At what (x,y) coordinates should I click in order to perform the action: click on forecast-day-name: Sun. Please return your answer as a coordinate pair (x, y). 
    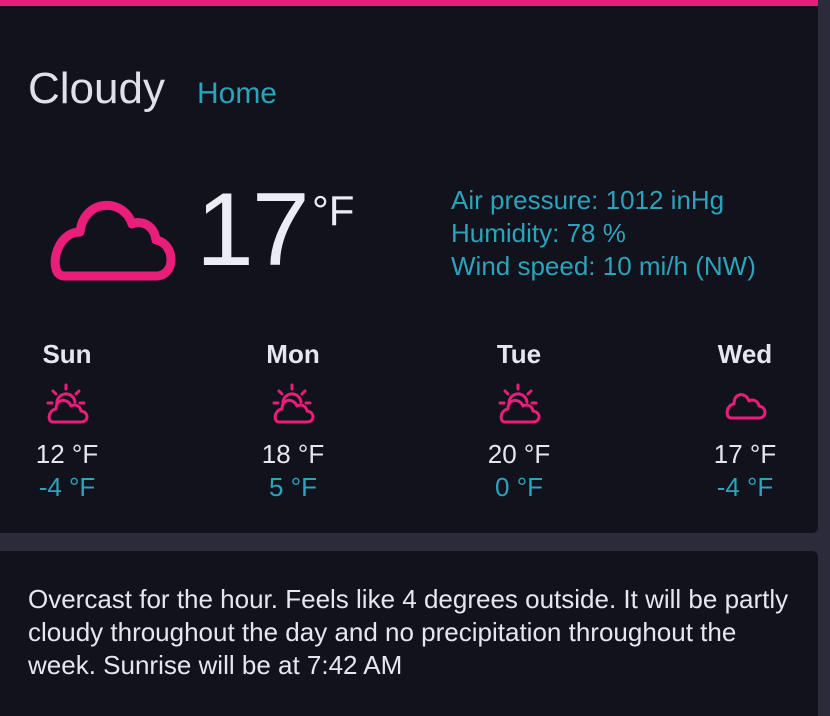
    Looking at the image, I should click on (67, 354).